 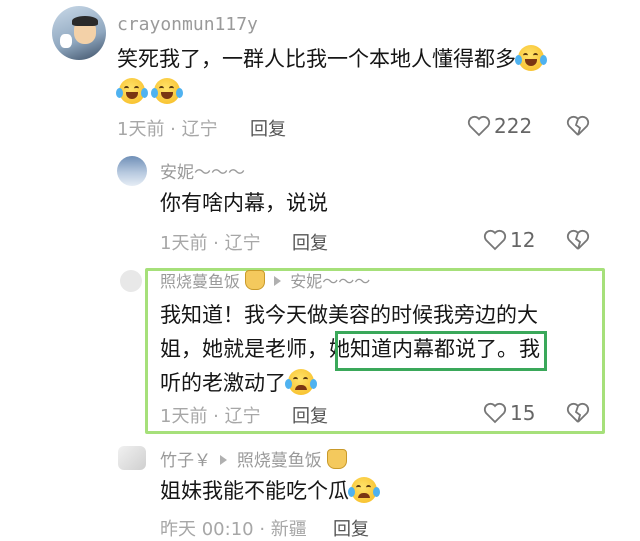 I want to click on comment-text-line: 听的老激动了, so click(x=375, y=383).